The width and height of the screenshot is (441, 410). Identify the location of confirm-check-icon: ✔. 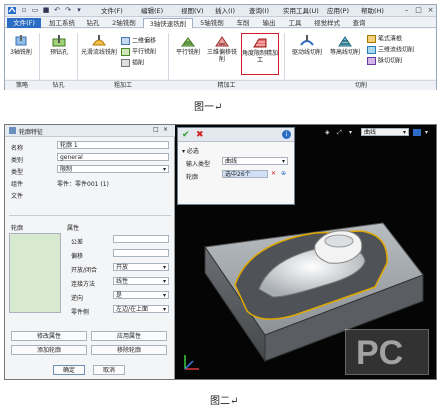
(186, 135).